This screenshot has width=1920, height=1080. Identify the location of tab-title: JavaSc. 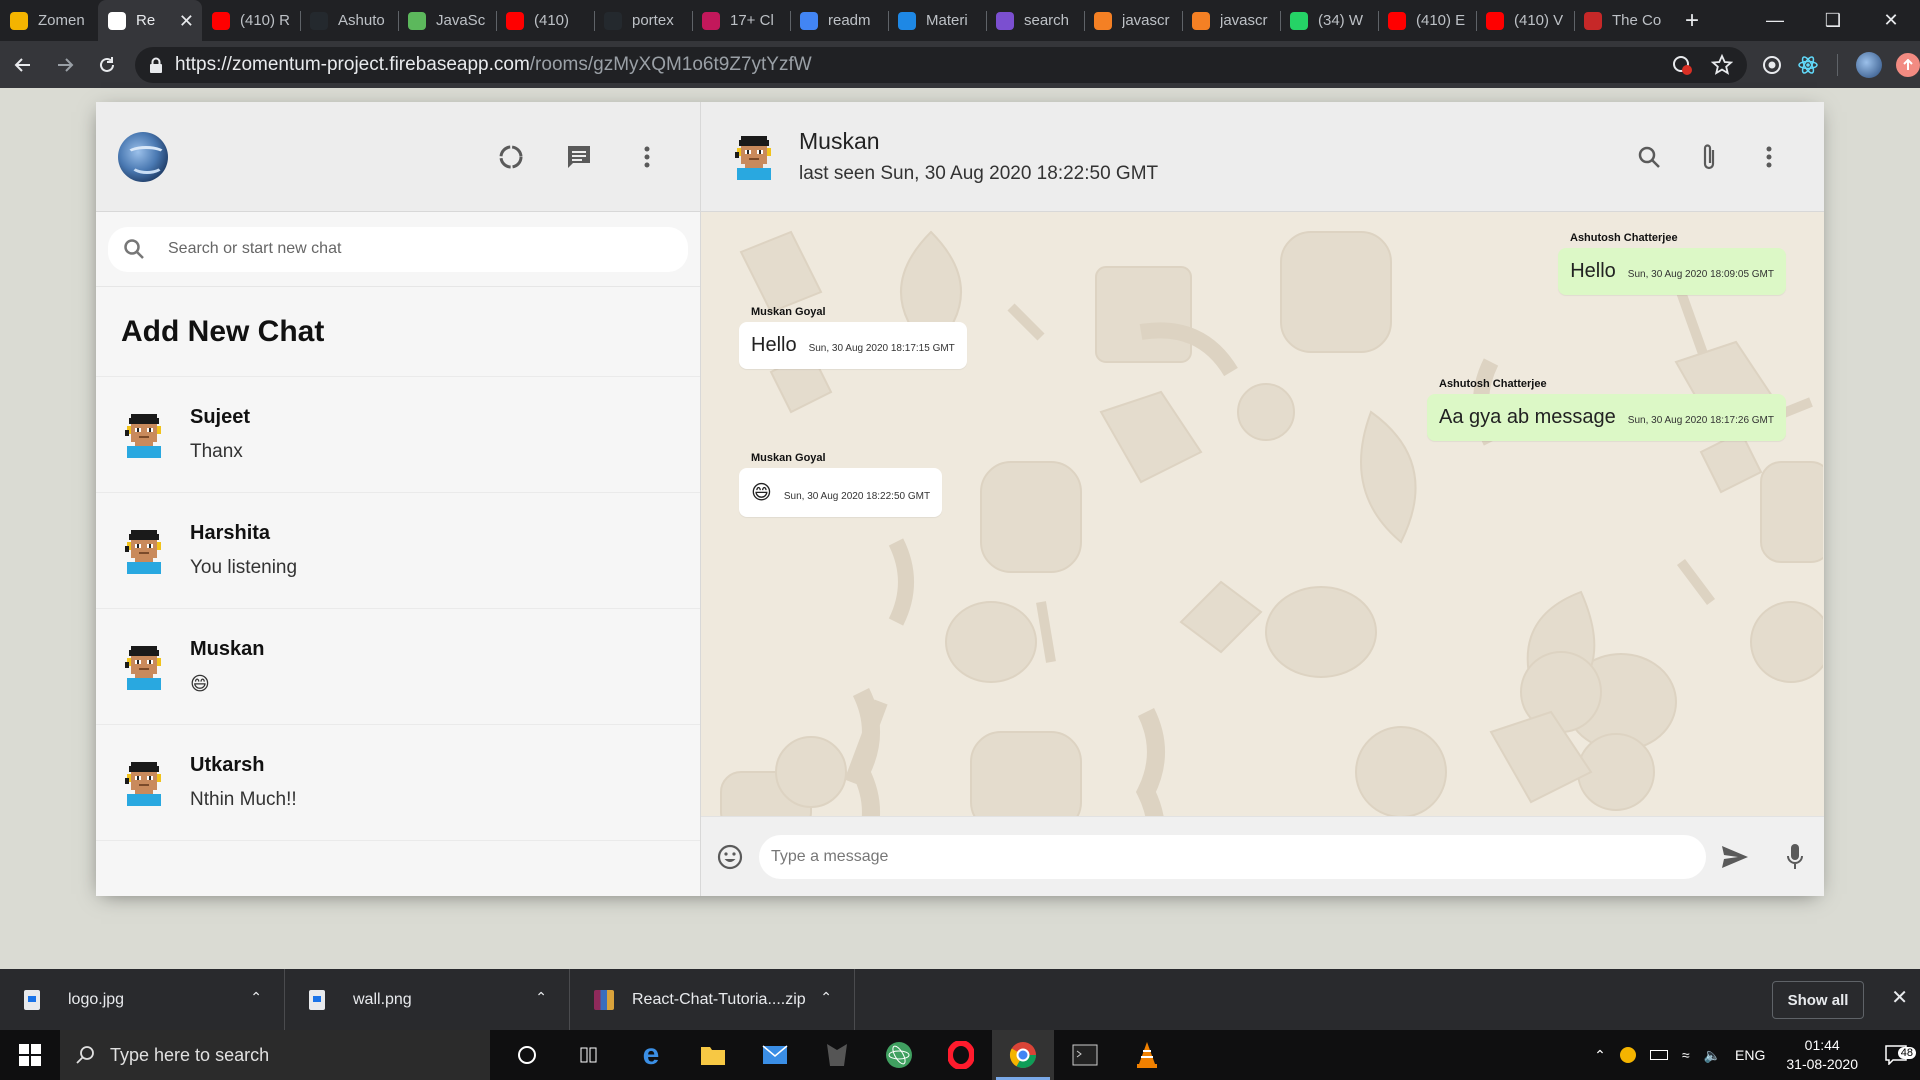
(461, 20).